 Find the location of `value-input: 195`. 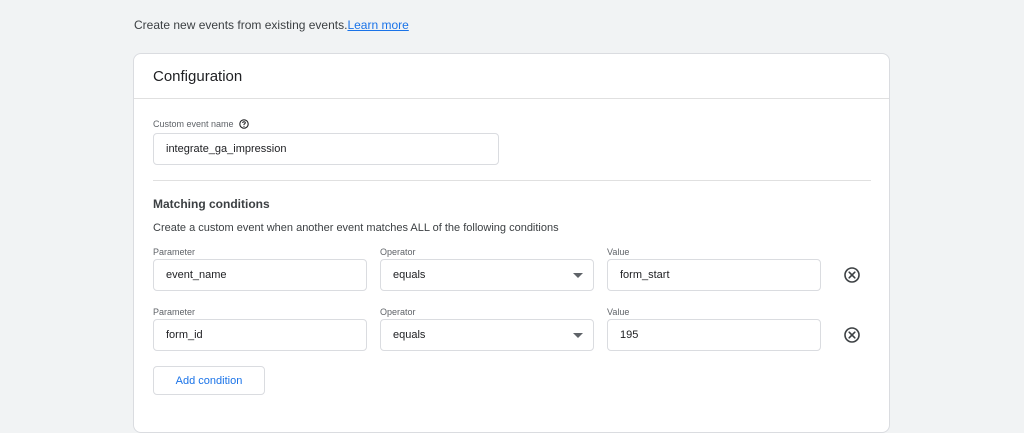

value-input: 195 is located at coordinates (714, 335).